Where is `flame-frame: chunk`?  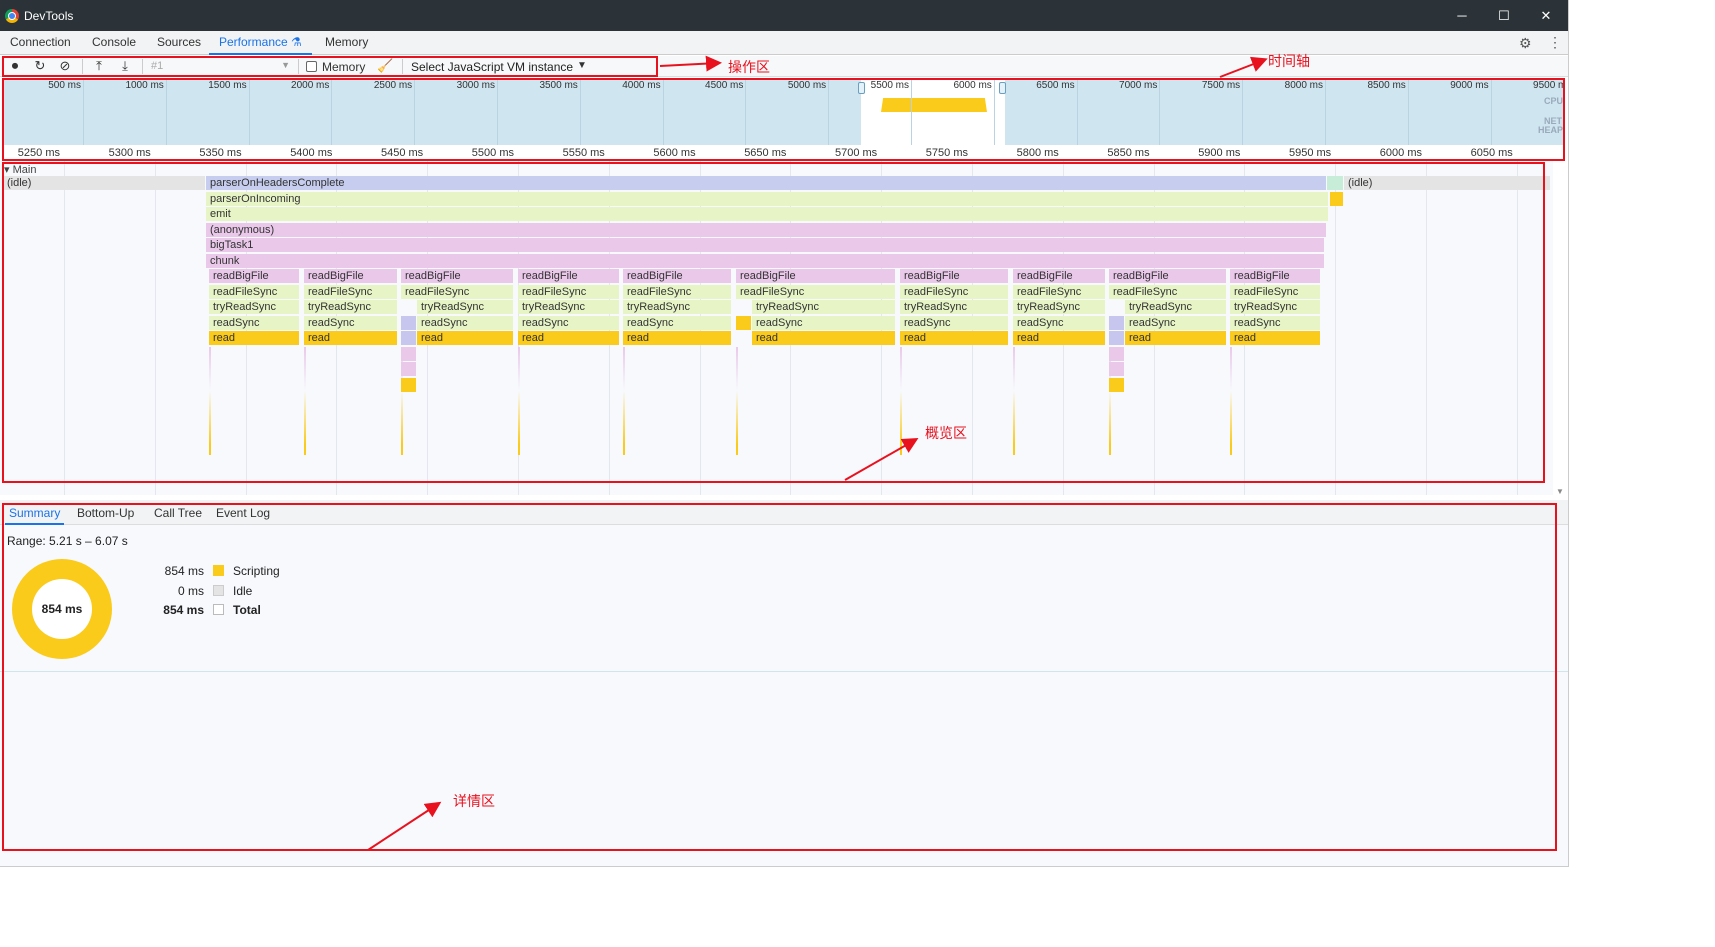
flame-frame: chunk is located at coordinates (765, 261).